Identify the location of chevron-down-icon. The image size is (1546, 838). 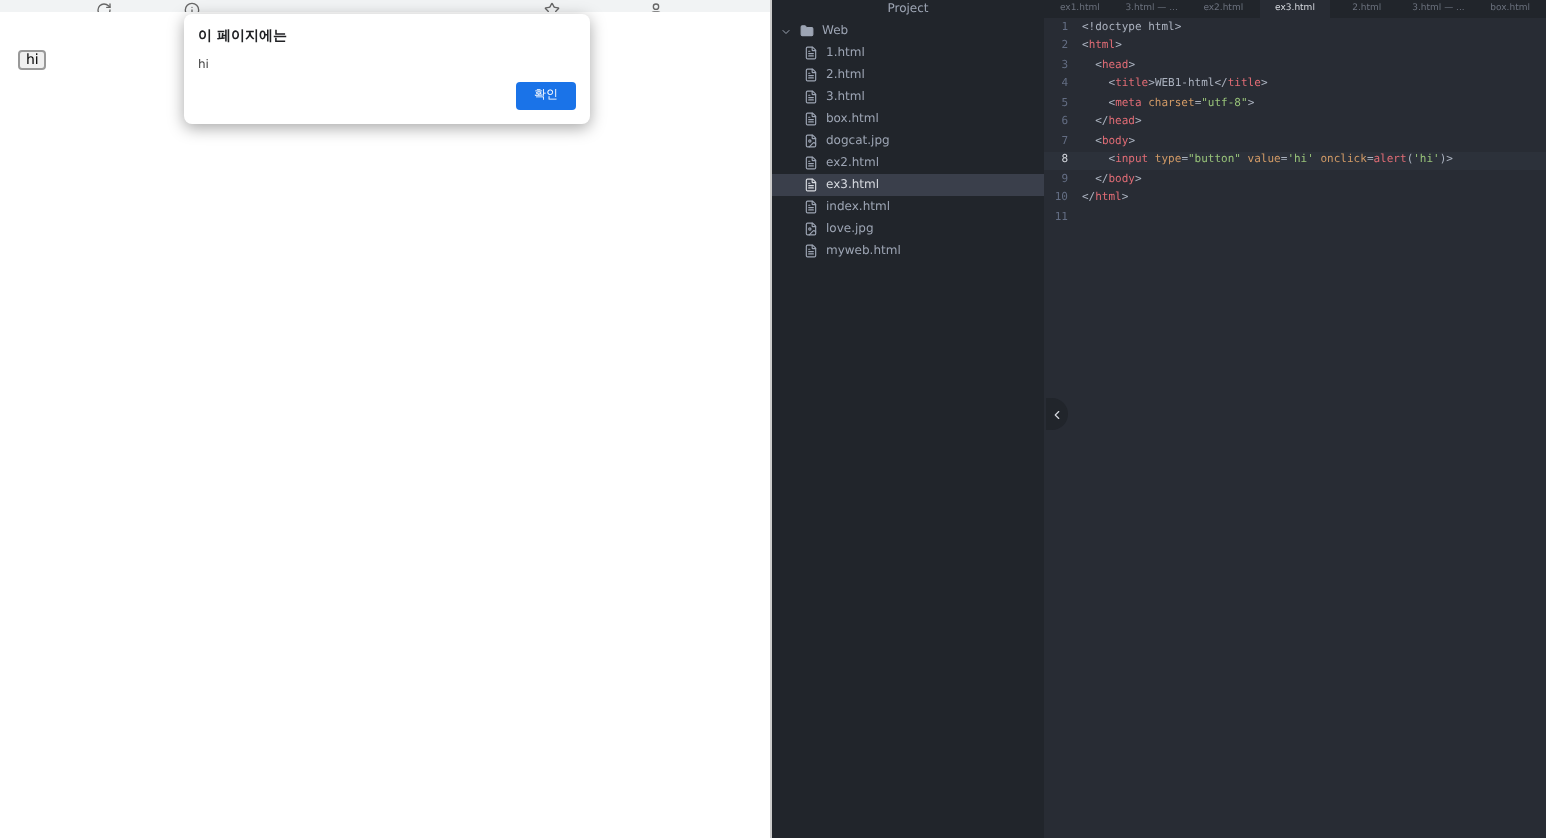
(786, 31).